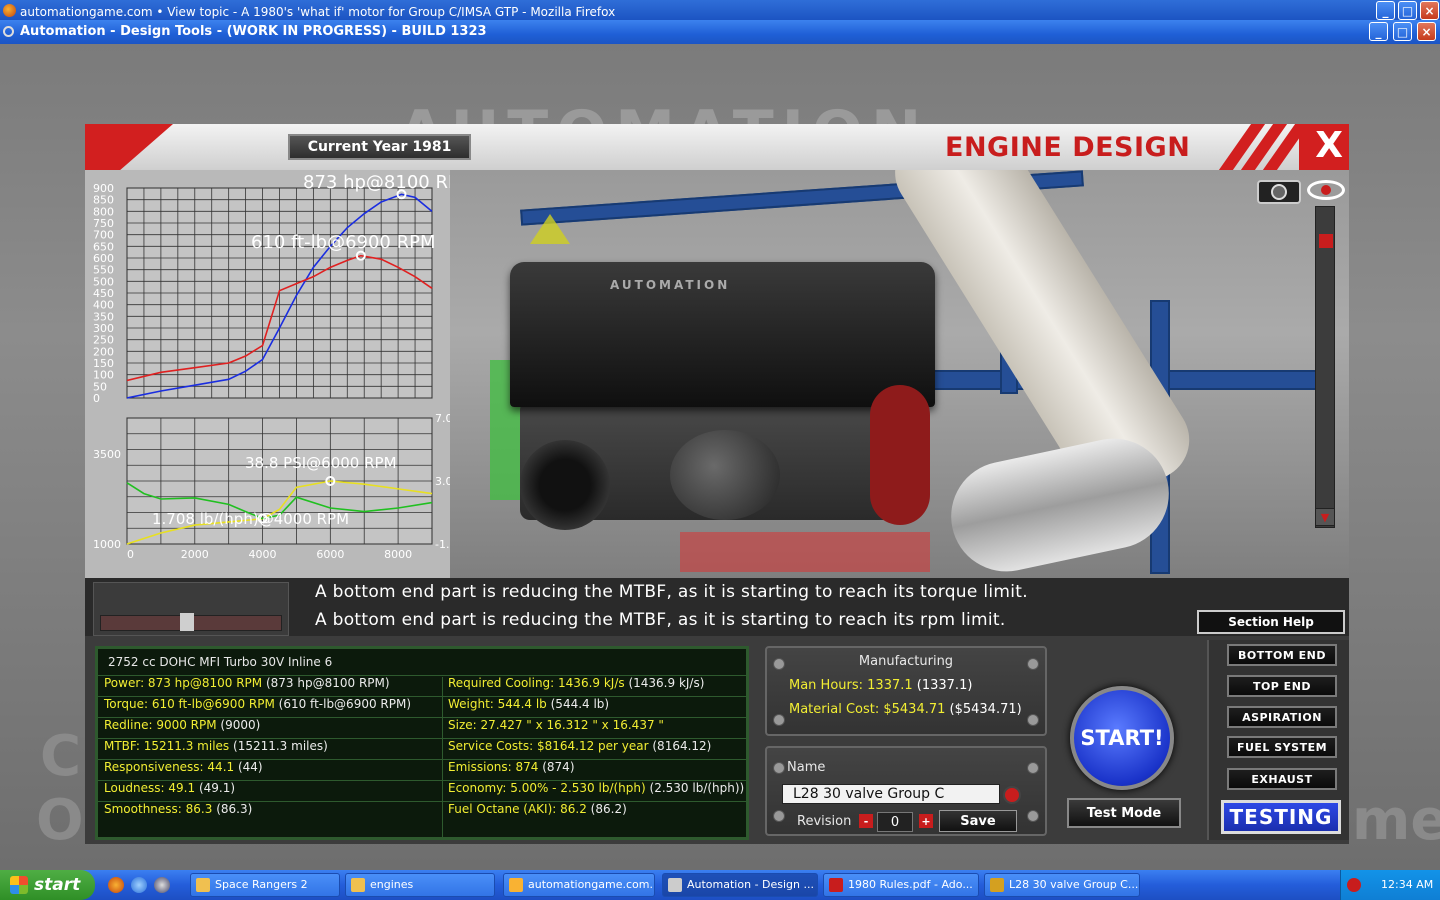 The width and height of the screenshot is (1440, 900). What do you see at coordinates (420, 885) in the screenshot?
I see `taskbar-item: engines` at bounding box center [420, 885].